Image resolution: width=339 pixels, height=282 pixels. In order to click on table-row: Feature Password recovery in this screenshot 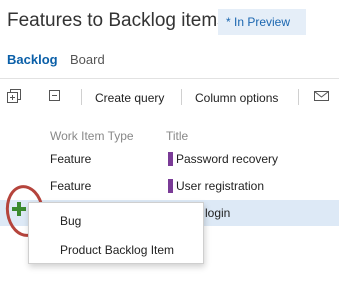, I will do `click(169, 159)`.